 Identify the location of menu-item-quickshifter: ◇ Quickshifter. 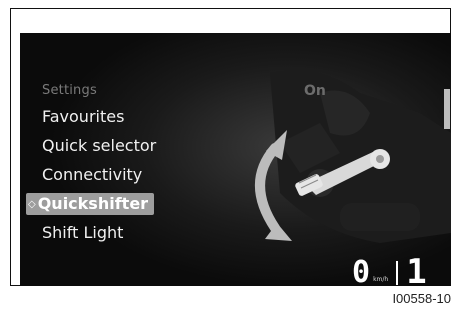
(90, 204).